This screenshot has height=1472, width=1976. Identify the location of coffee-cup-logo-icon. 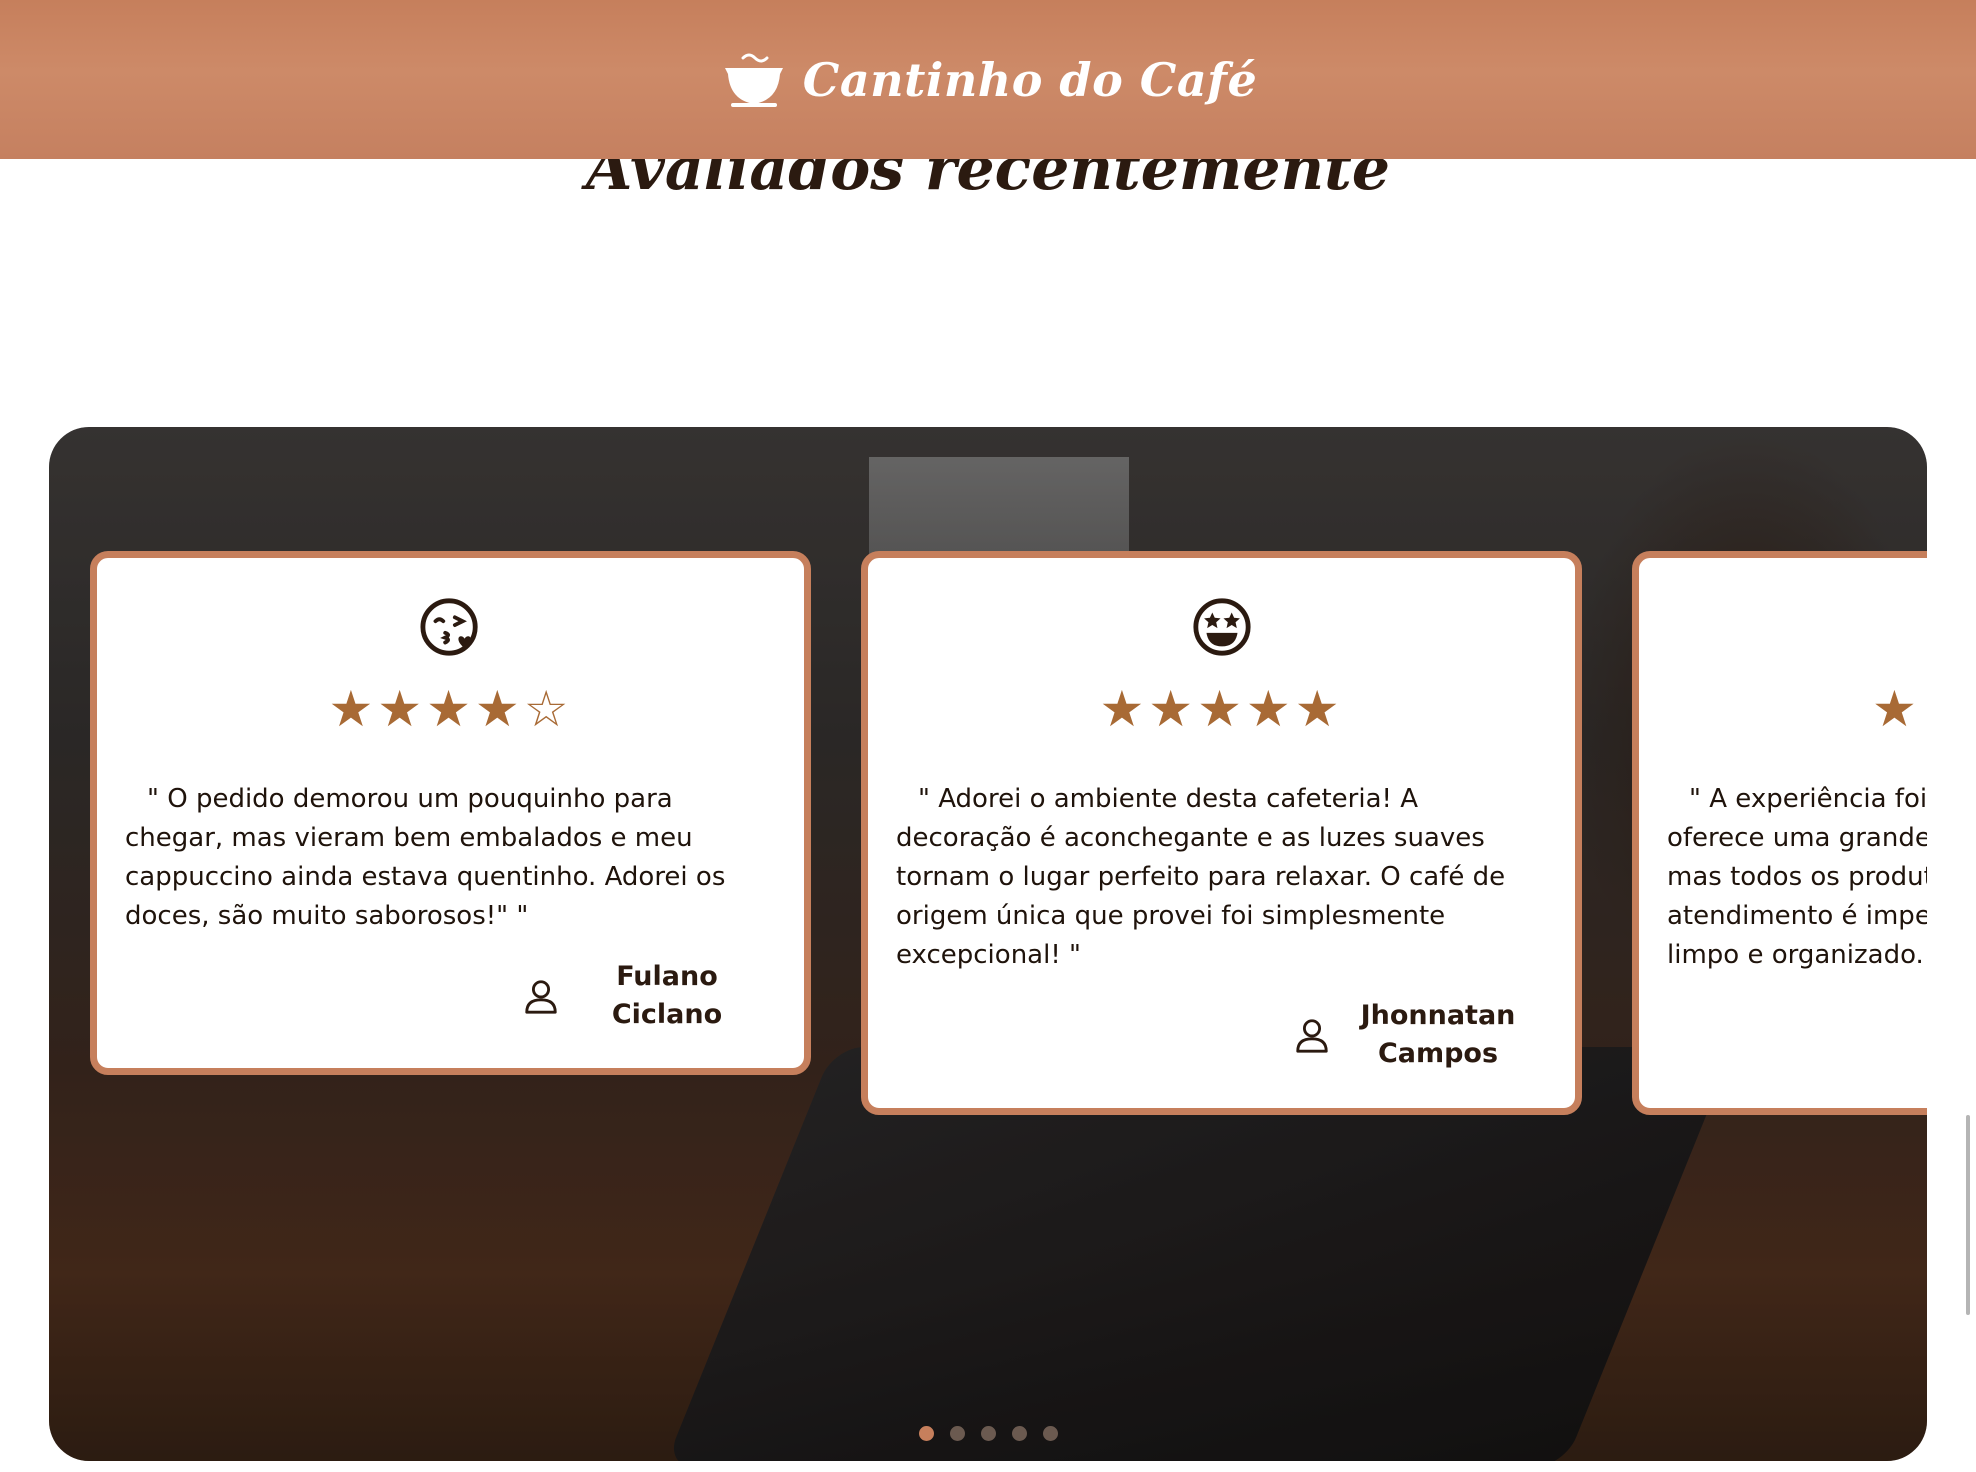
(753, 80).